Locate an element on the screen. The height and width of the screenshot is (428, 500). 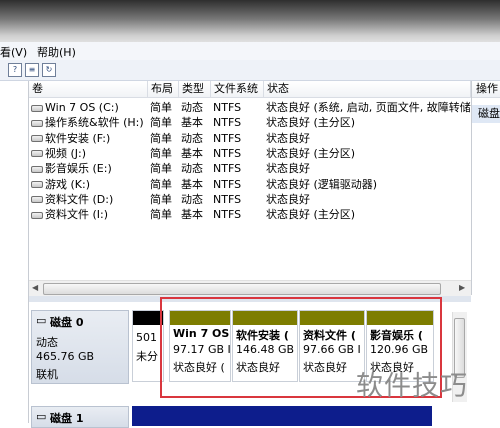
volume-row: 资料文件 (D:) 简单 动态 NTFS 状态良好 is located at coordinates (250, 200).